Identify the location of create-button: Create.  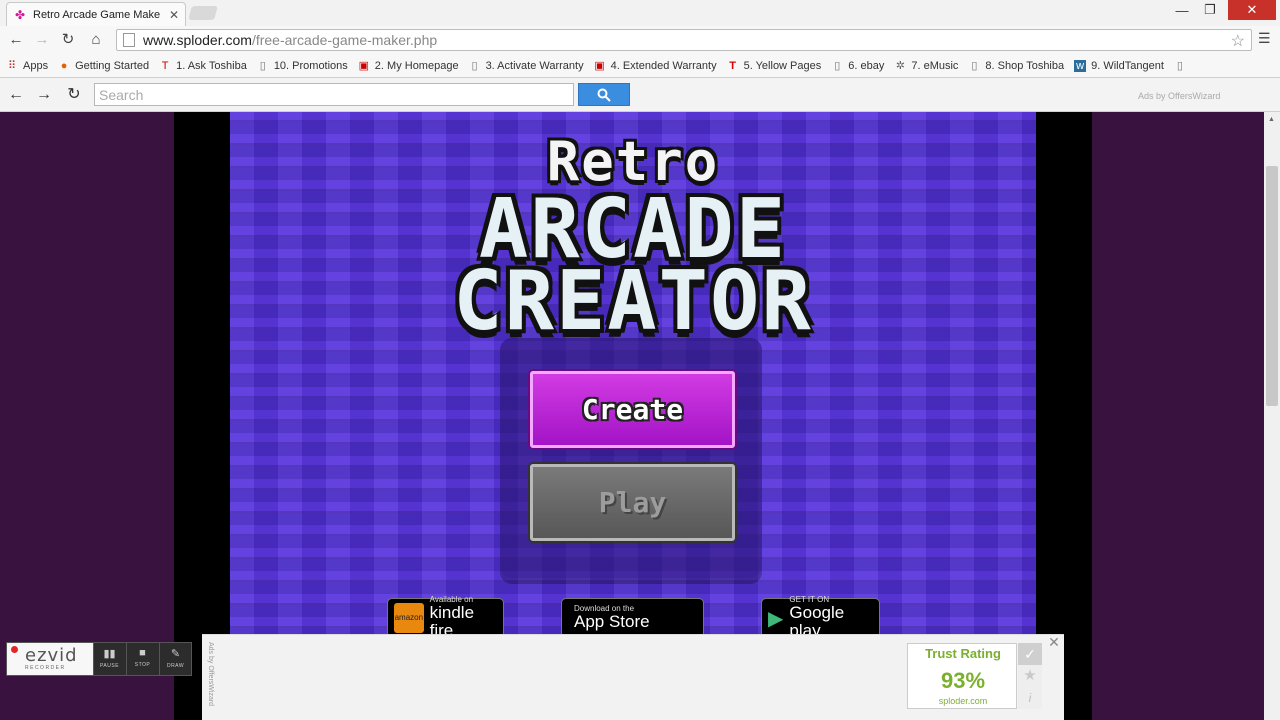
(632, 409).